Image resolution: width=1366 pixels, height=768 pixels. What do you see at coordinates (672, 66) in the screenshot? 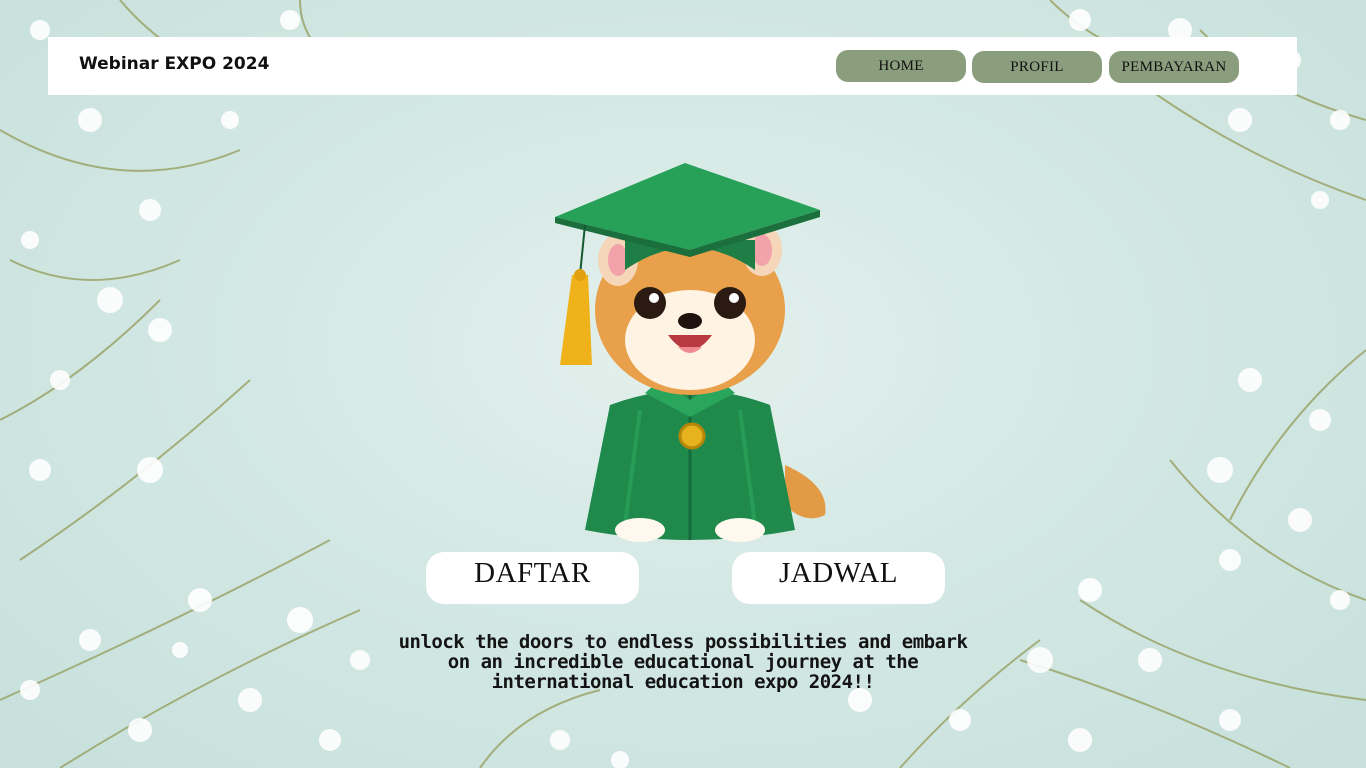
I see `top-navbar: Webinar EXPO 2024 HOME PROFIL PEMBAYARAN` at bounding box center [672, 66].